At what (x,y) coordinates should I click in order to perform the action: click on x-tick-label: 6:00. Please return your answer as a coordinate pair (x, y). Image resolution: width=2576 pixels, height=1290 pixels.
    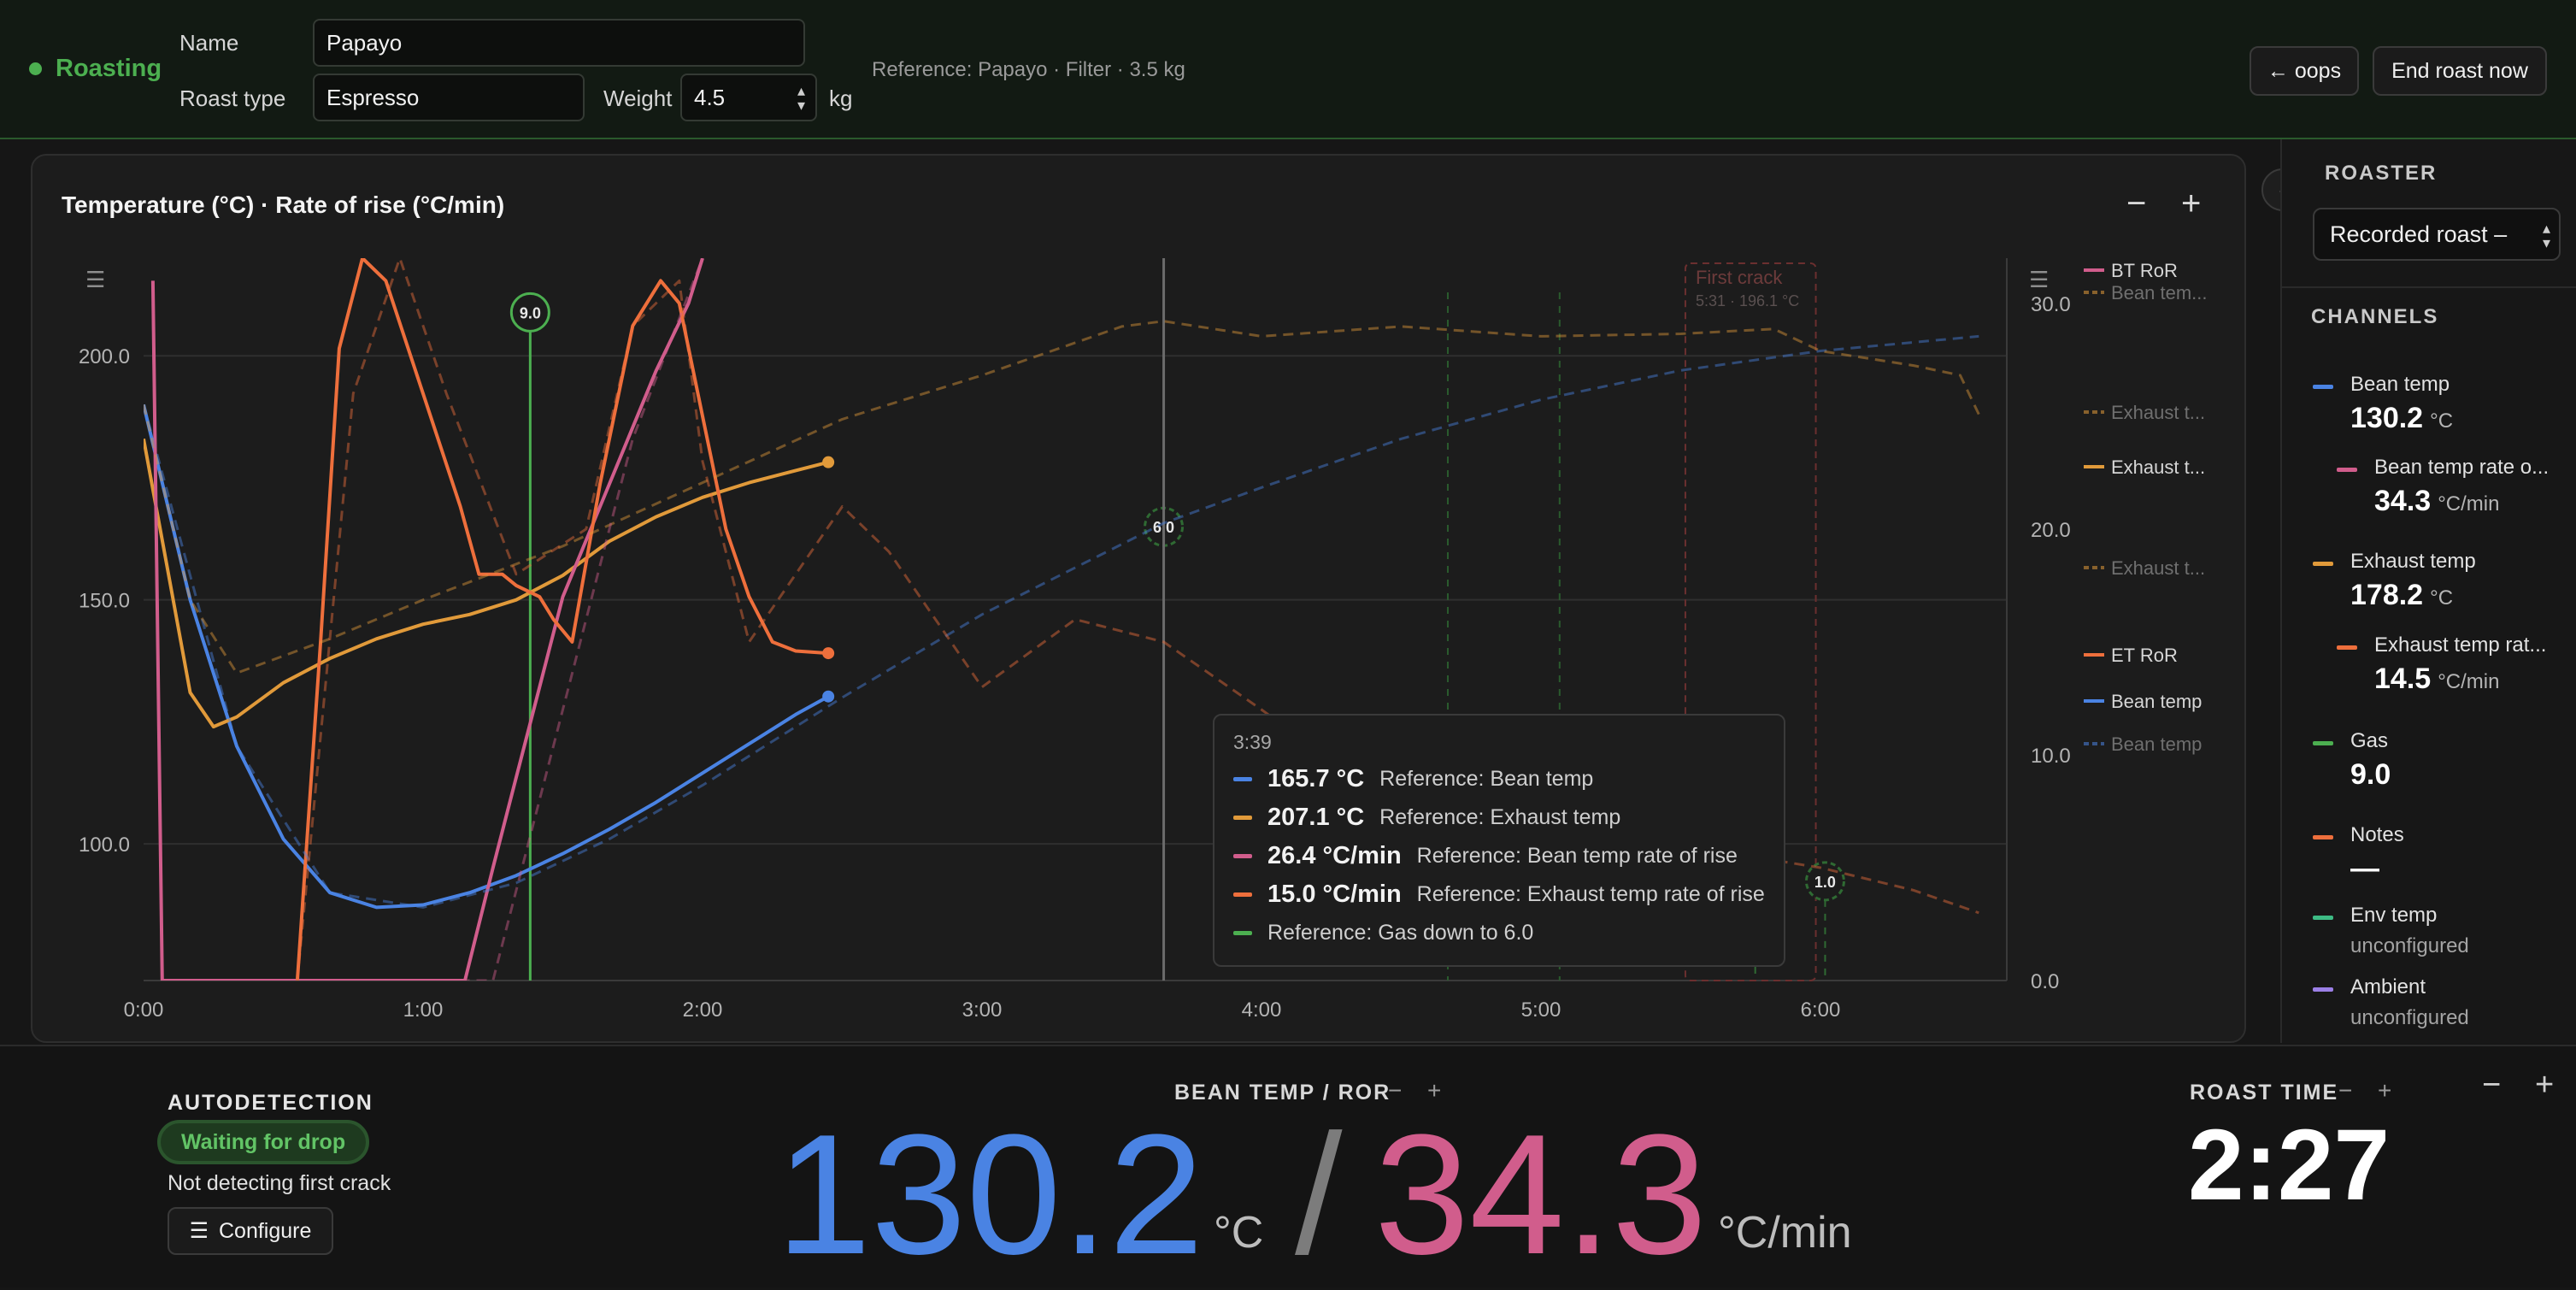
    Looking at the image, I should click on (1821, 1010).